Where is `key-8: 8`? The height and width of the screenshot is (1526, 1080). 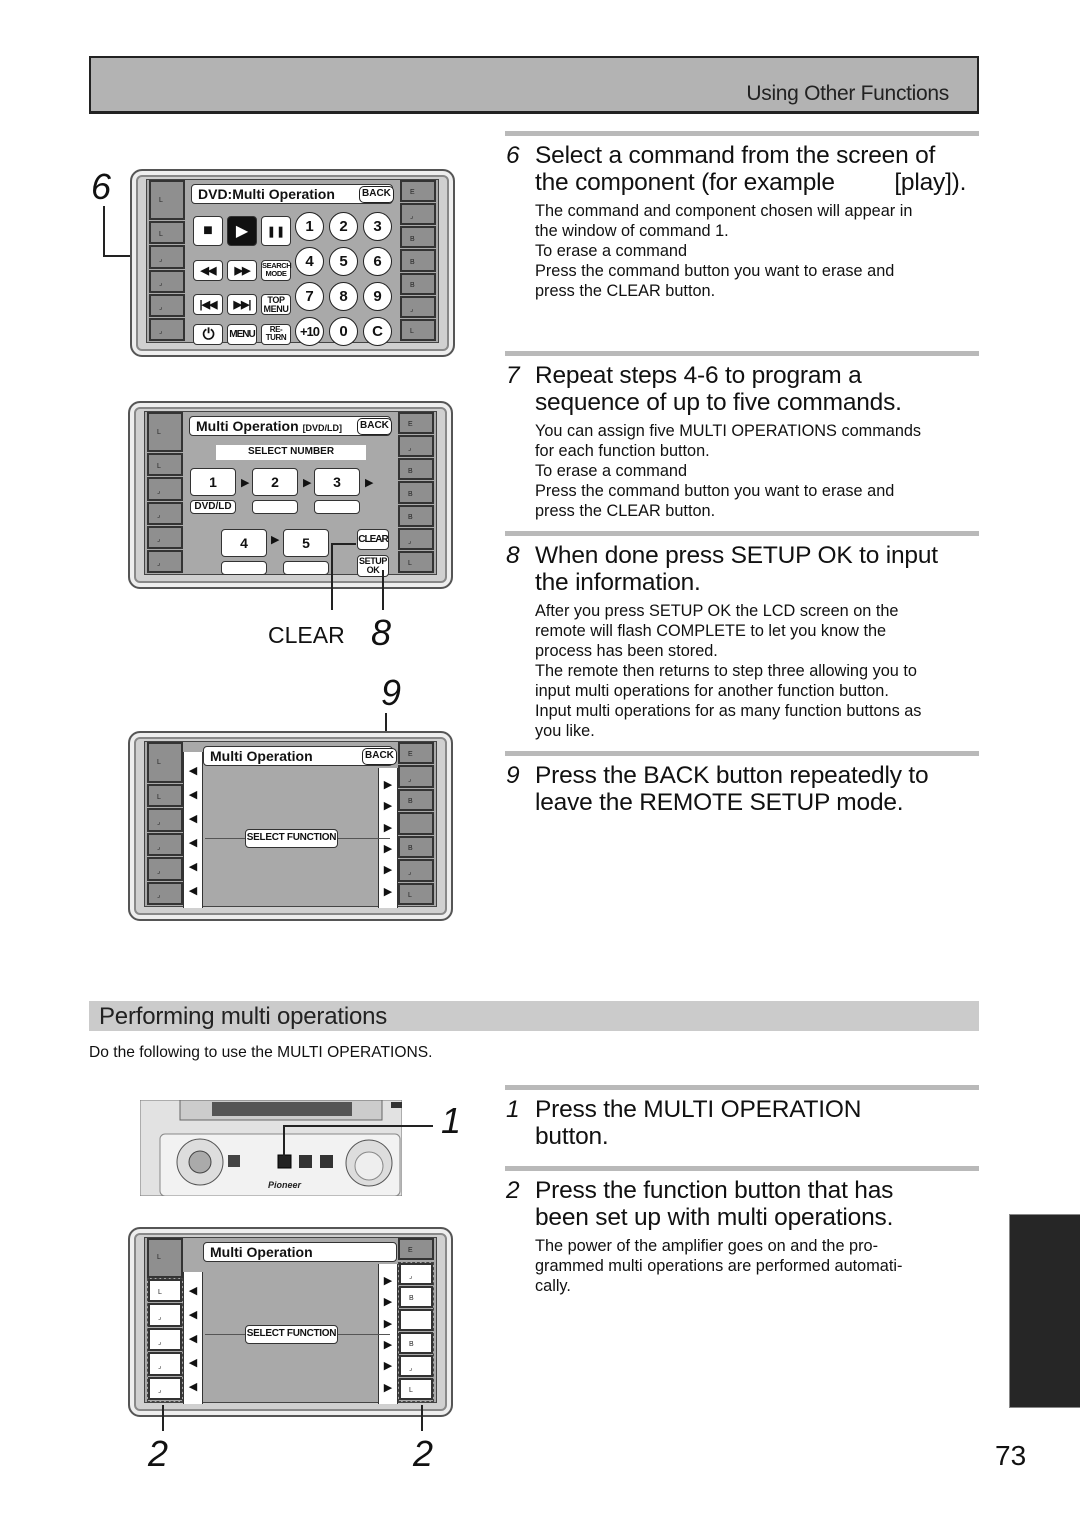
key-8: 8 is located at coordinates (343, 296).